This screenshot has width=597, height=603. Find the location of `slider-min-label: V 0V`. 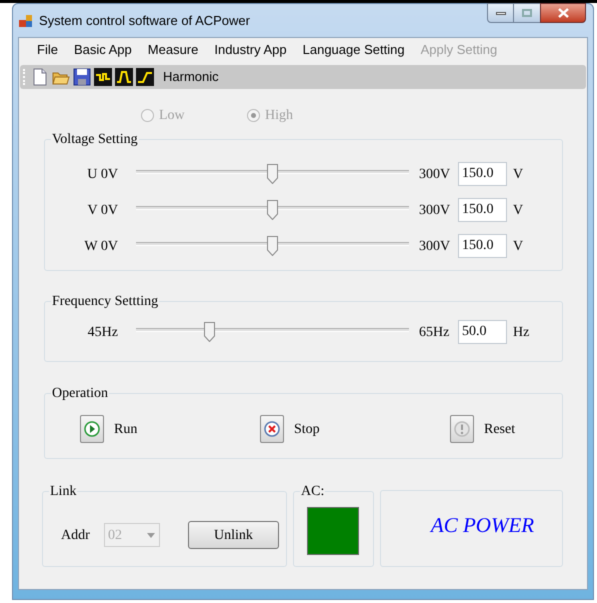

slider-min-label: V 0V is located at coordinates (102, 211).